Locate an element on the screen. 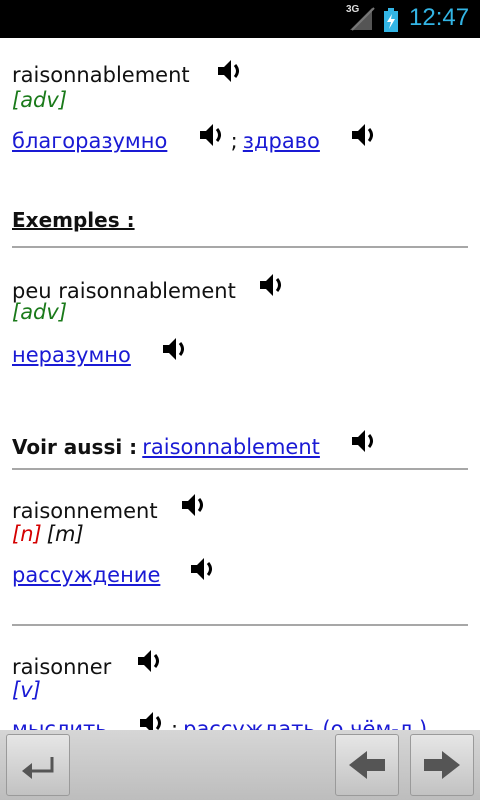  translation-link: рассуждать (о чём-л.) is located at coordinates (305, 723).